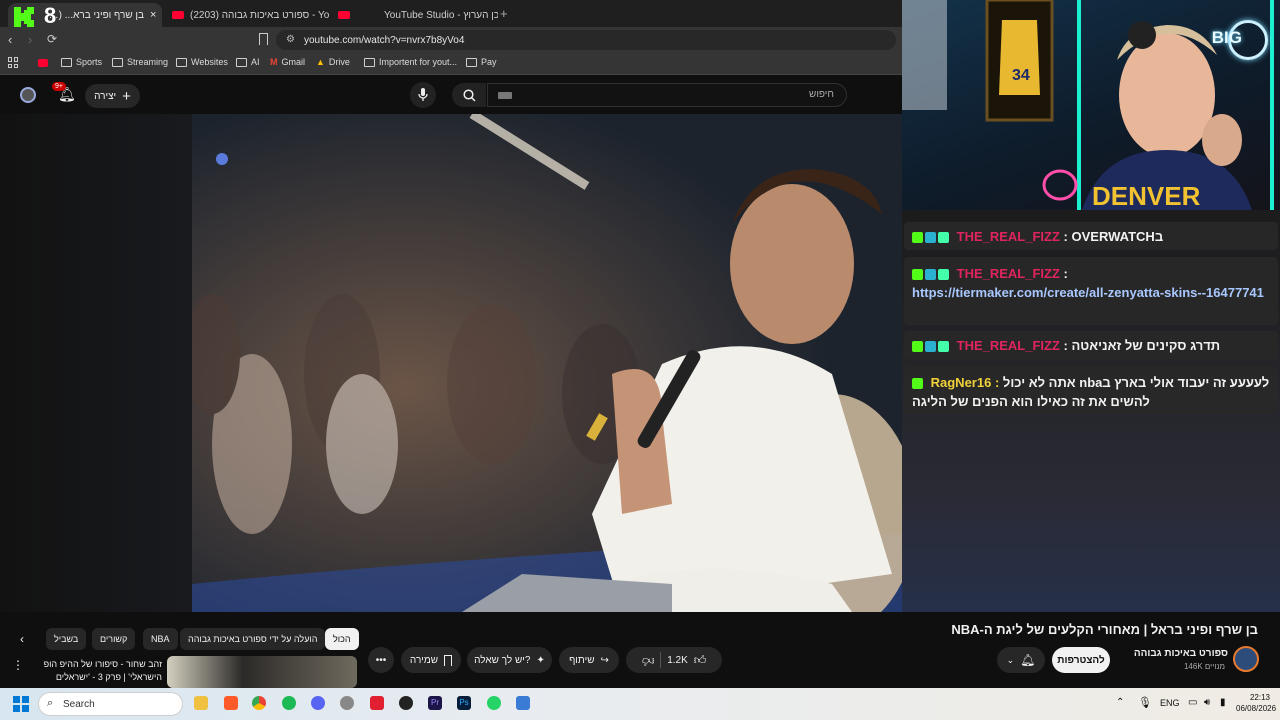 Image resolution: width=1280 pixels, height=720 pixels. I want to click on share-button: שיתוף ↪, so click(589, 660).